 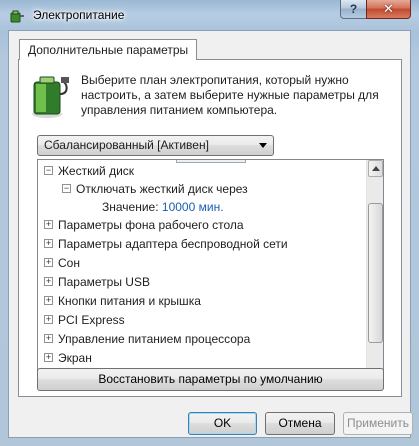 What do you see at coordinates (50, 97) in the screenshot?
I see `battery-plug-icon` at bounding box center [50, 97].